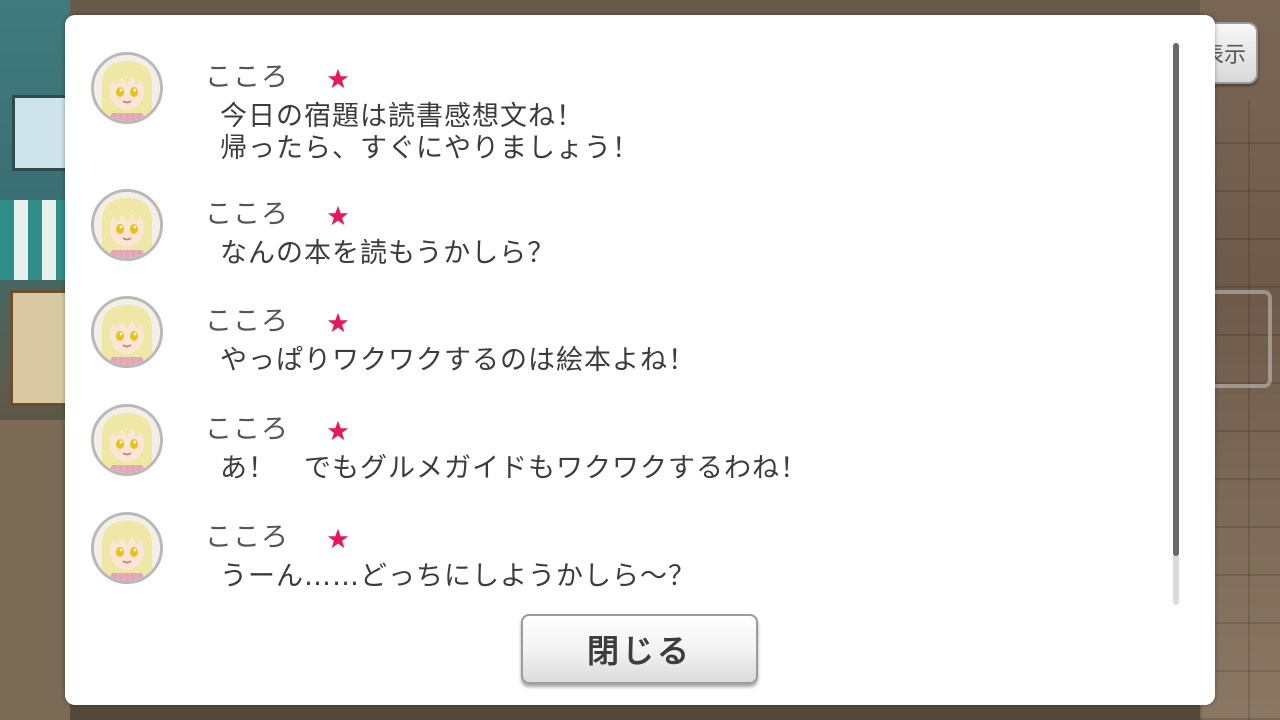 The height and width of the screenshot is (720, 1280). I want to click on background-ground, so click(35, 570).